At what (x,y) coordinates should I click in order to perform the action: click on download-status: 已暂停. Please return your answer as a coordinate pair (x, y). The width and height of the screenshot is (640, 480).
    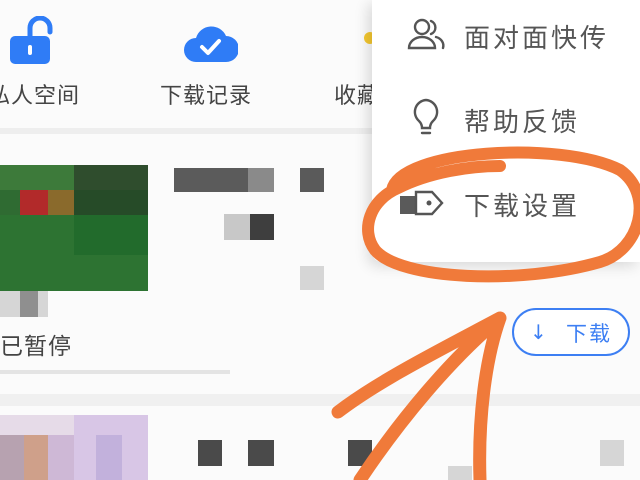
    Looking at the image, I should click on (36, 347).